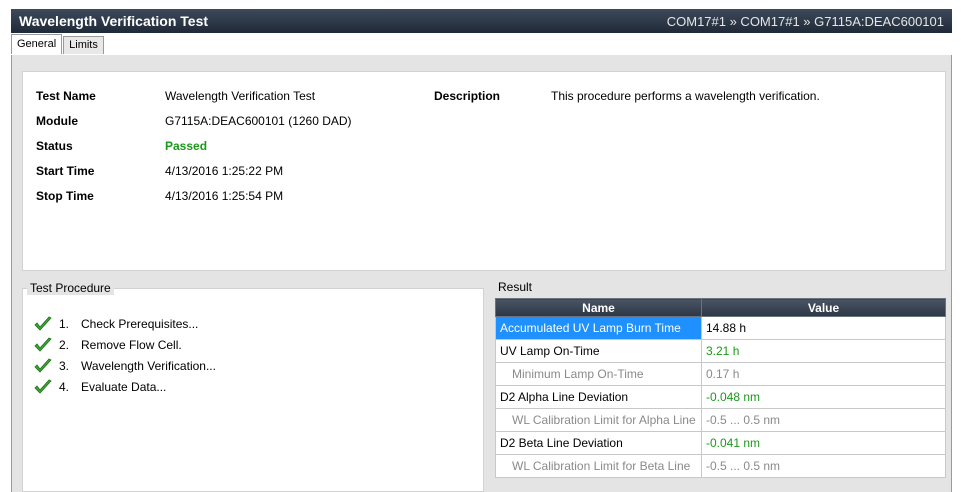 The width and height of the screenshot is (961, 492). What do you see at coordinates (805, 21) in the screenshot?
I see `breadcrumb: COM17#1 » COM17#1 » G7115A:DEAC600101` at bounding box center [805, 21].